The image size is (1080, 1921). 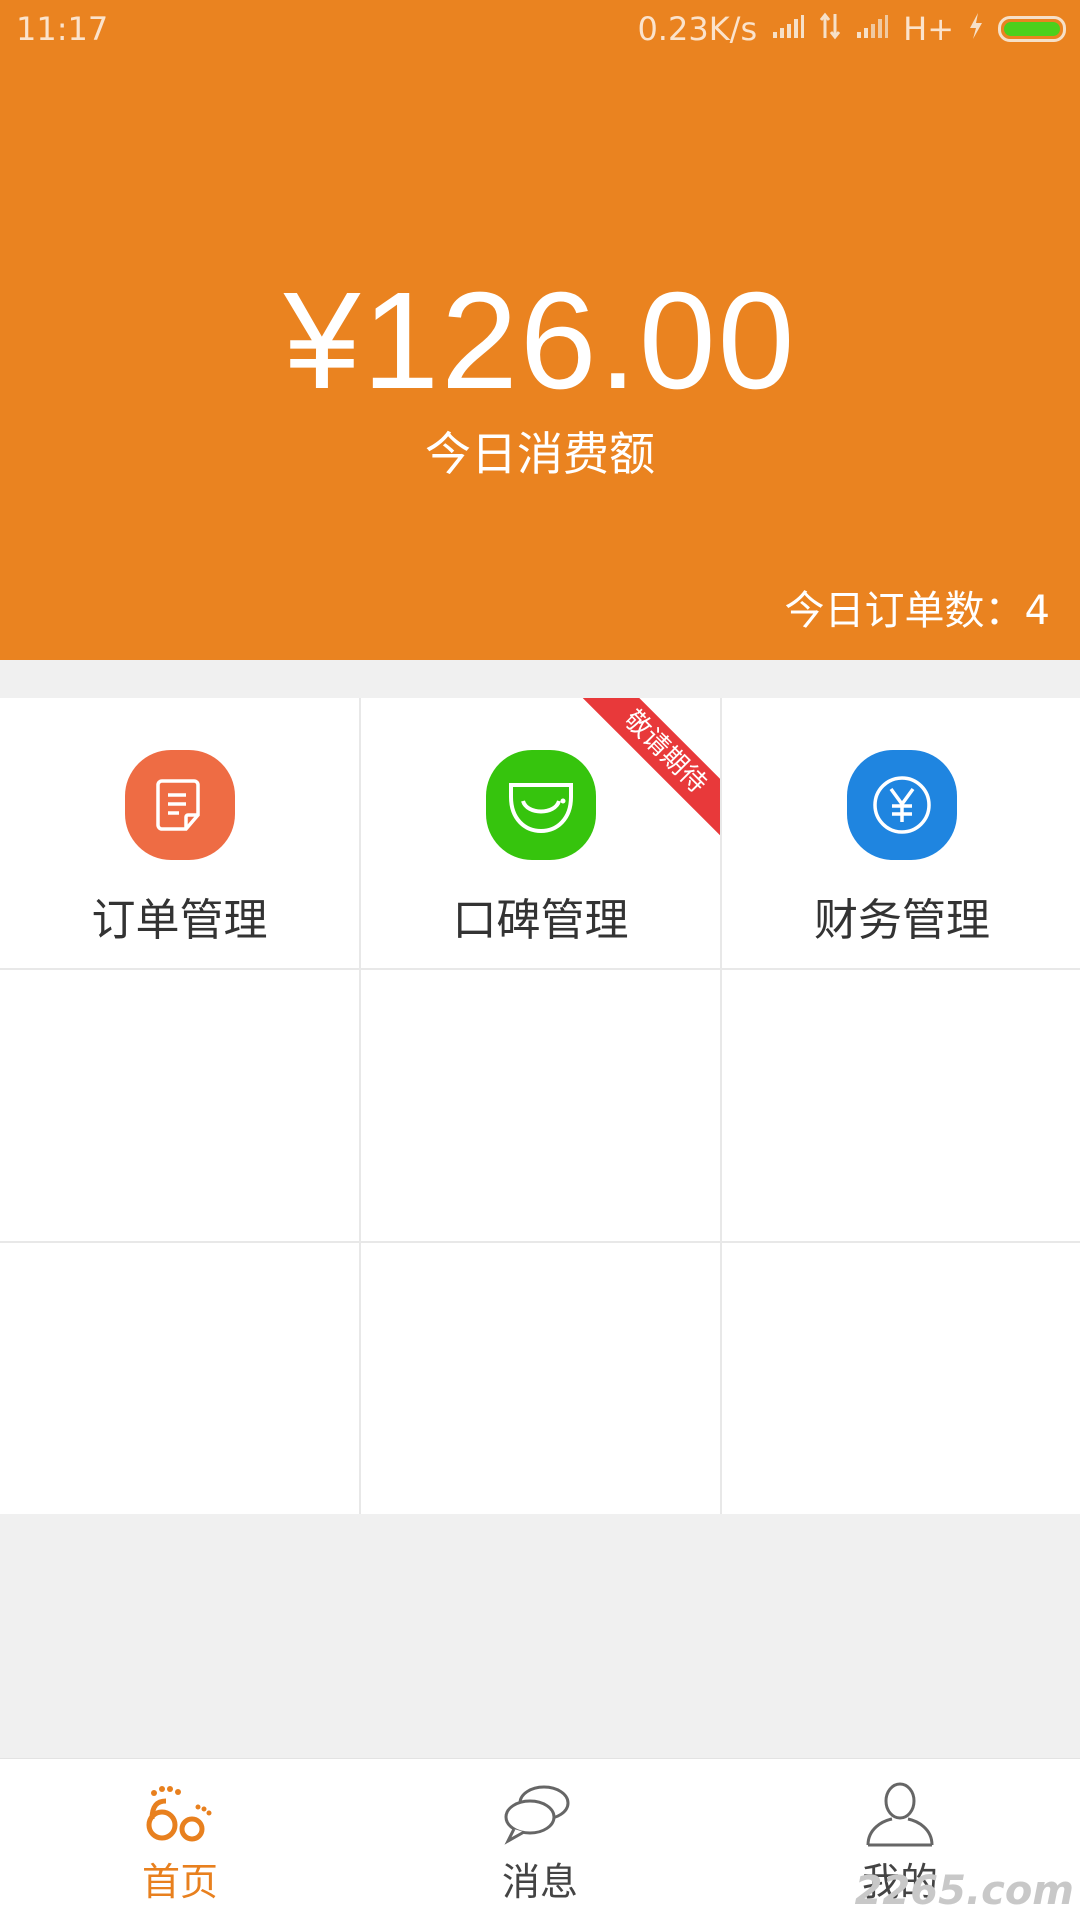 What do you see at coordinates (902, 805) in the screenshot?
I see `yen-coin-icon` at bounding box center [902, 805].